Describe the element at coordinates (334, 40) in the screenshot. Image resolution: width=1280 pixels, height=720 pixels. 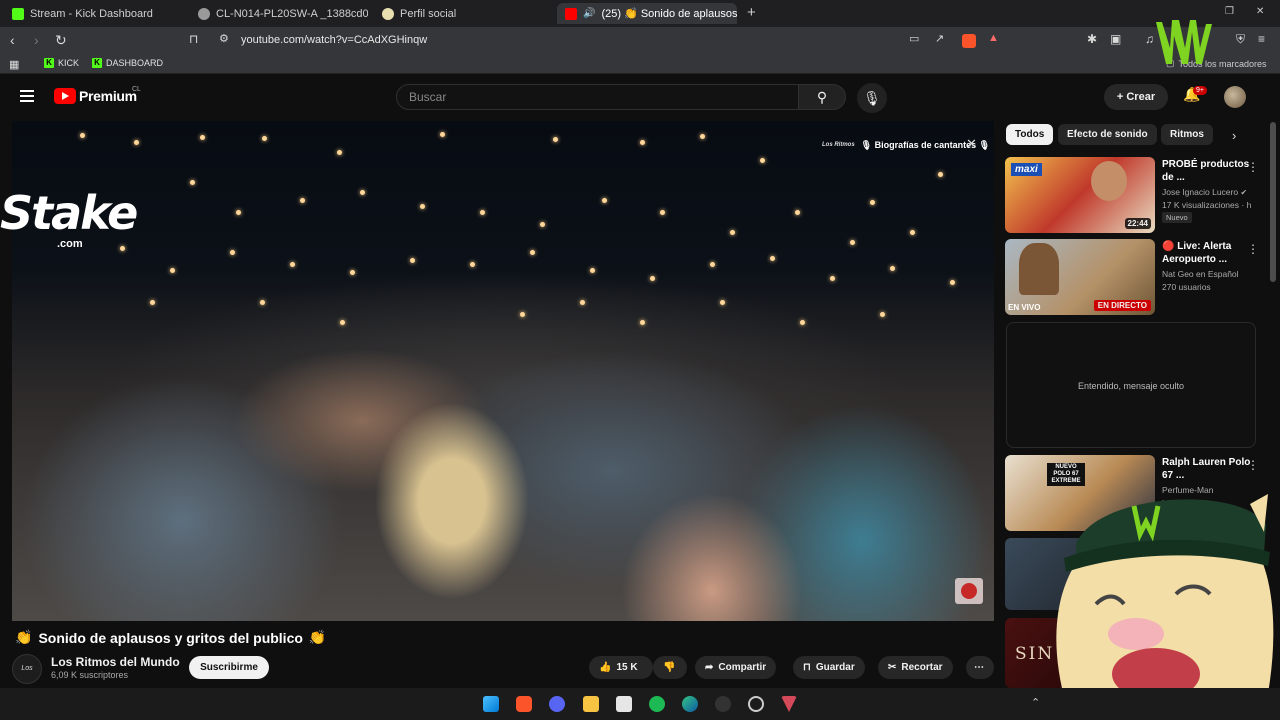
I see `address-bar: youtube.com/watch?v=CcAdXGHinqw` at that location.